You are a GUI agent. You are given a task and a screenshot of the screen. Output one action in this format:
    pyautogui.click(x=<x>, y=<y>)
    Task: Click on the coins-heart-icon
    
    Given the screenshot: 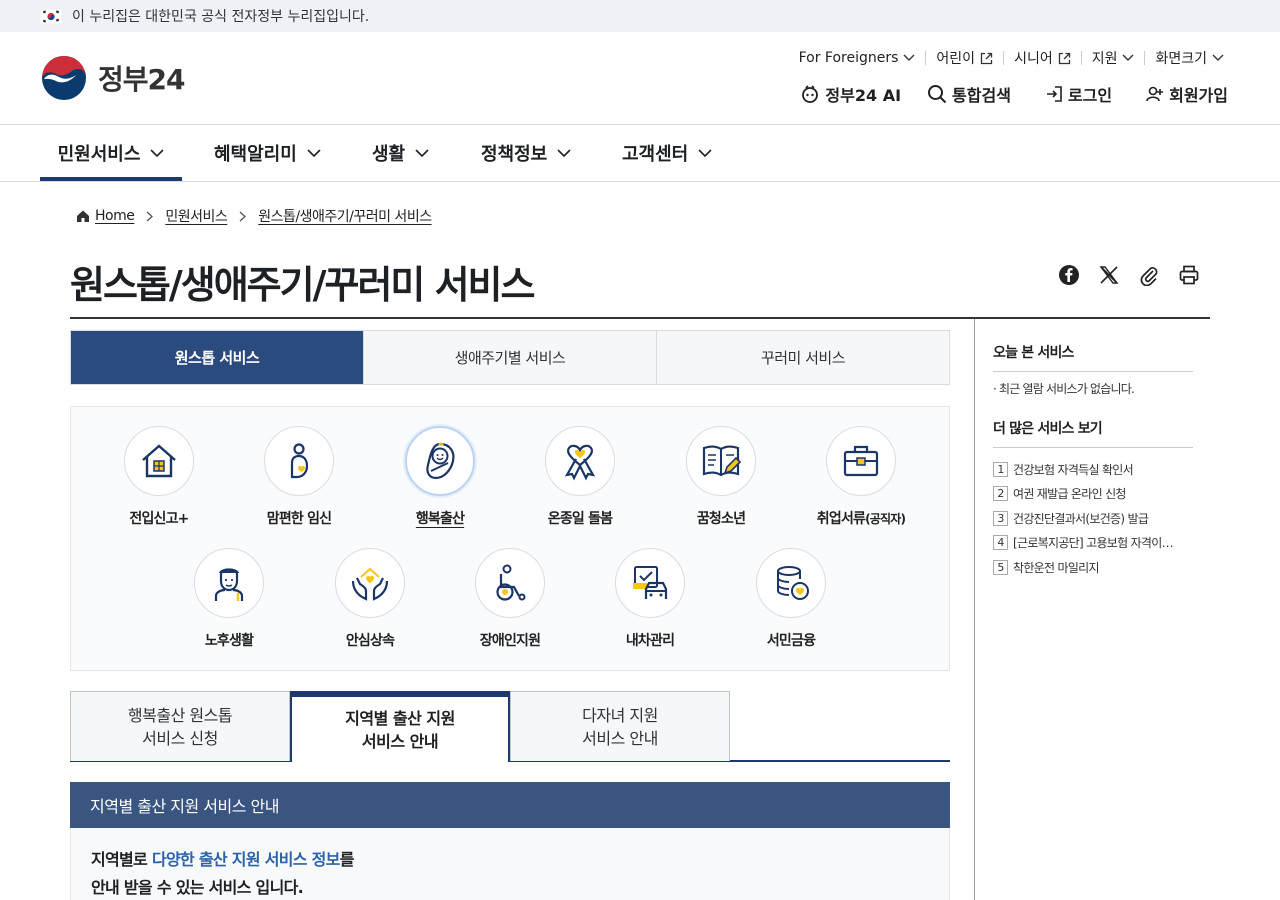 What is the action you would take?
    pyautogui.click(x=793, y=583)
    